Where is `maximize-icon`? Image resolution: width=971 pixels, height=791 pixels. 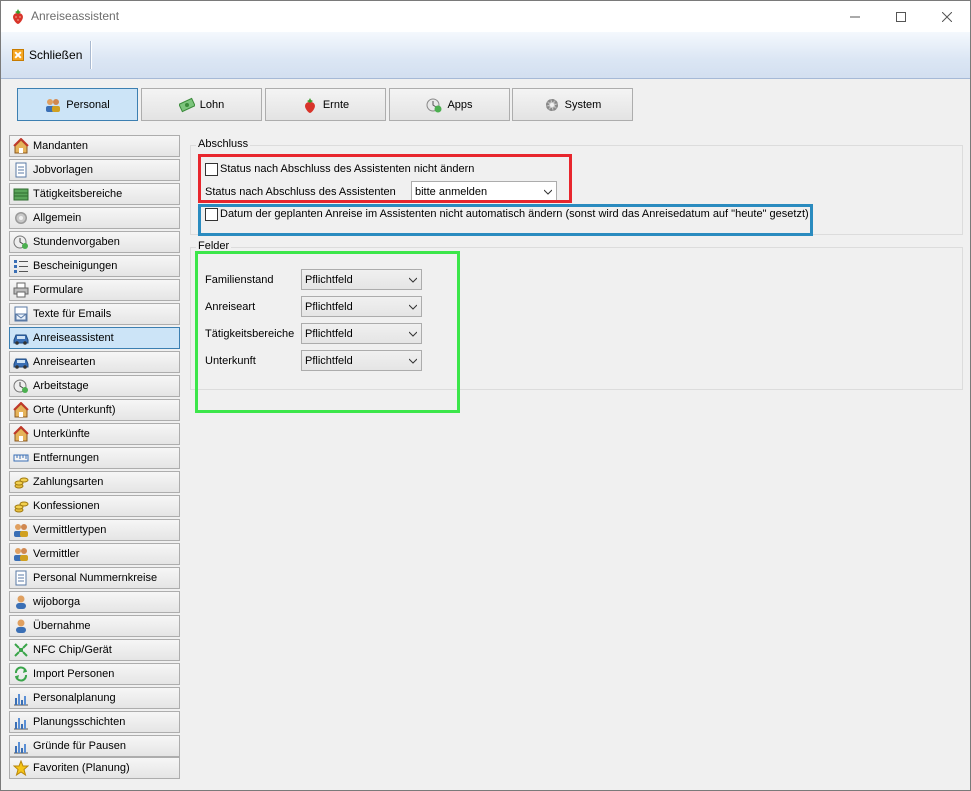 maximize-icon is located at coordinates (901, 16).